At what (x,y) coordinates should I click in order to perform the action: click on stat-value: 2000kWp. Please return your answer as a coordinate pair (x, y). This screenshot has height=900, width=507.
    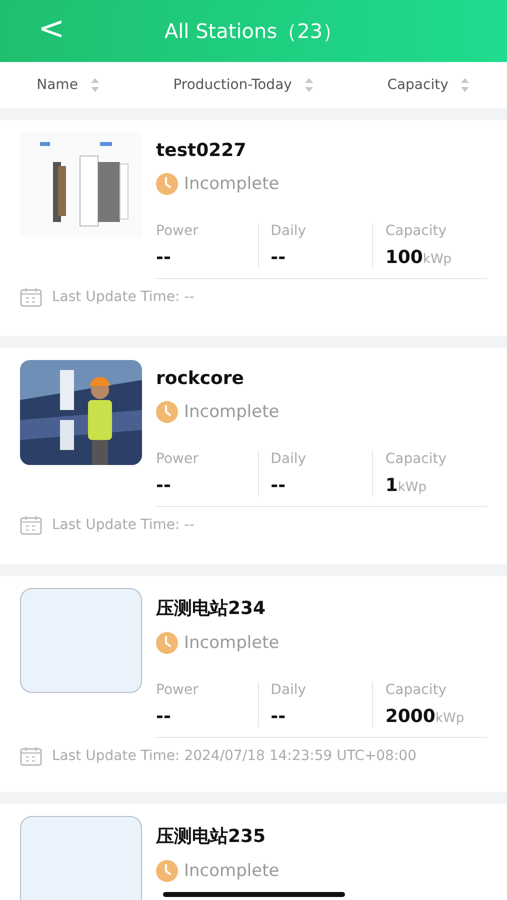
    Looking at the image, I should click on (425, 716).